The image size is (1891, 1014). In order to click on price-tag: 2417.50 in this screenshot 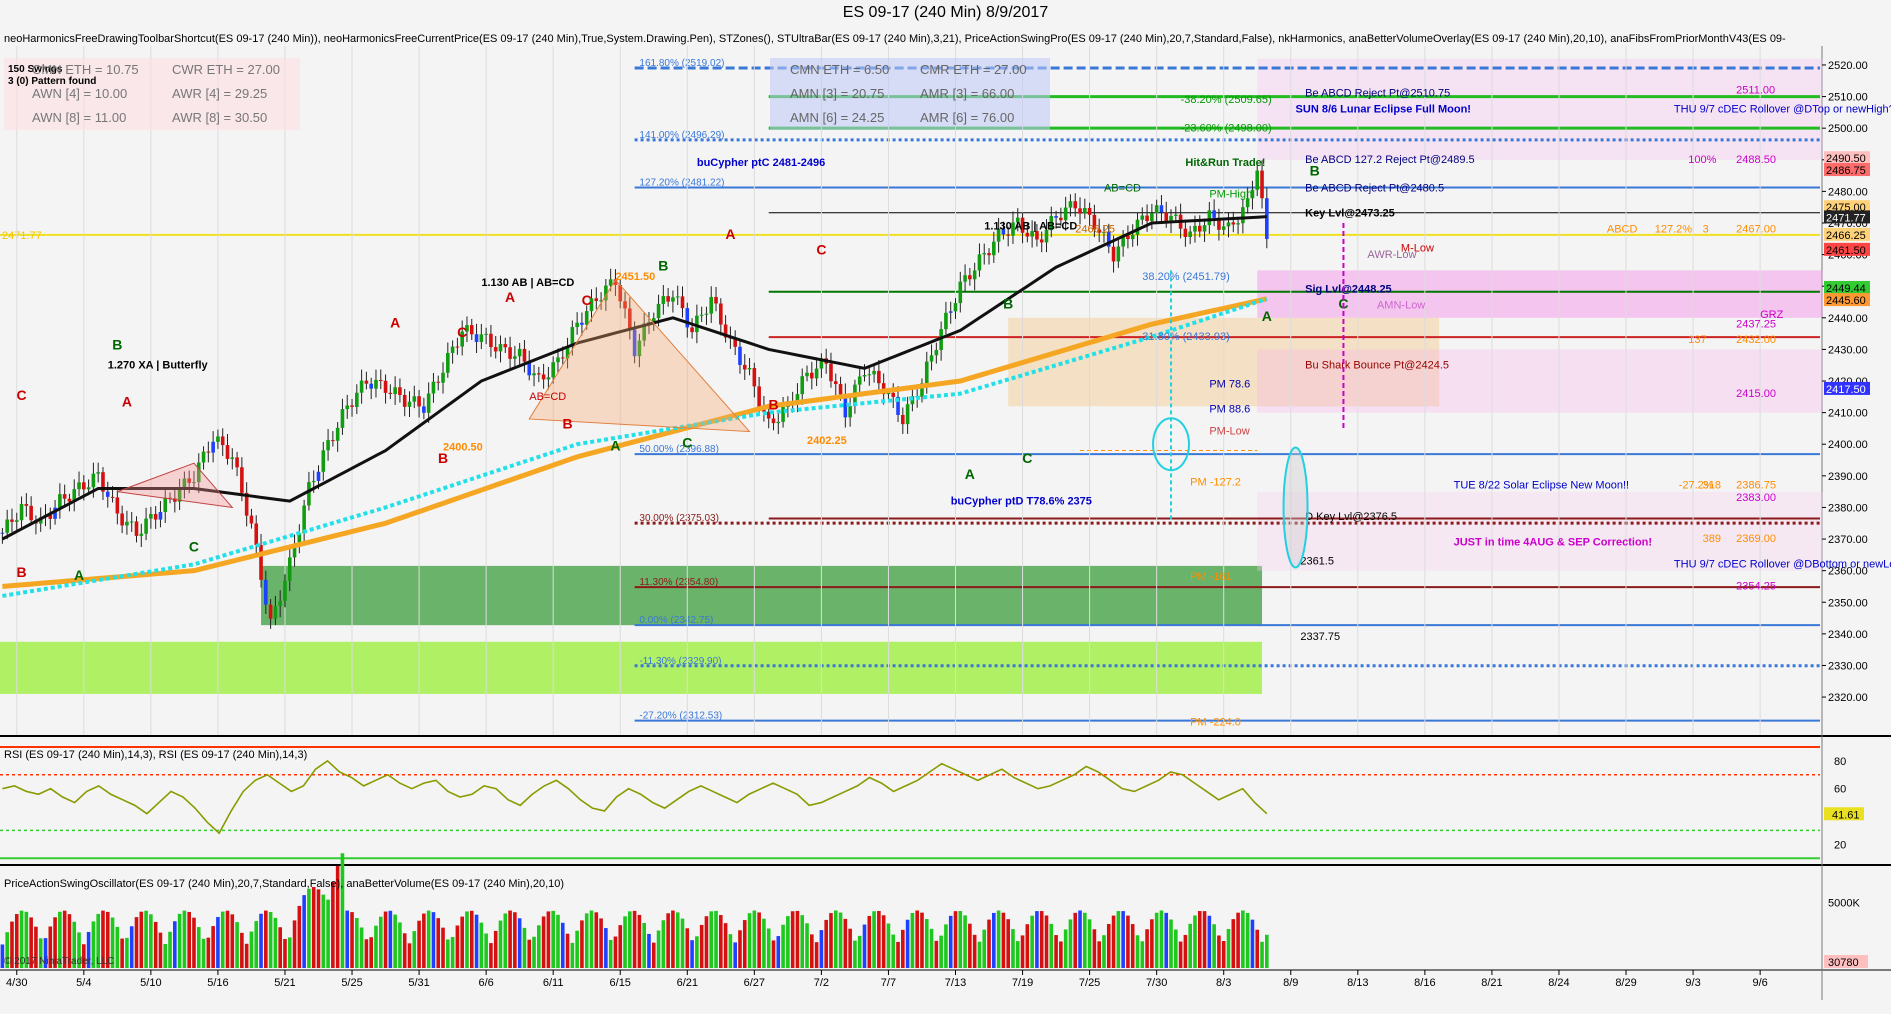, I will do `click(1846, 390)`.